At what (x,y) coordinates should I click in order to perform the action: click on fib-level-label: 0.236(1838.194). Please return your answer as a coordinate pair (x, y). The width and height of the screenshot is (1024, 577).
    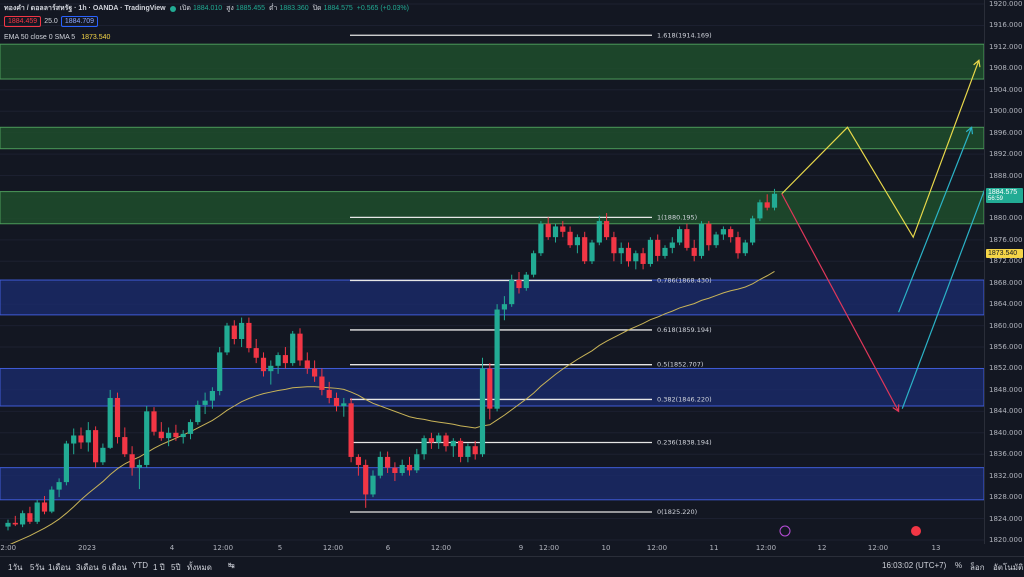
    Looking at the image, I should click on (684, 442).